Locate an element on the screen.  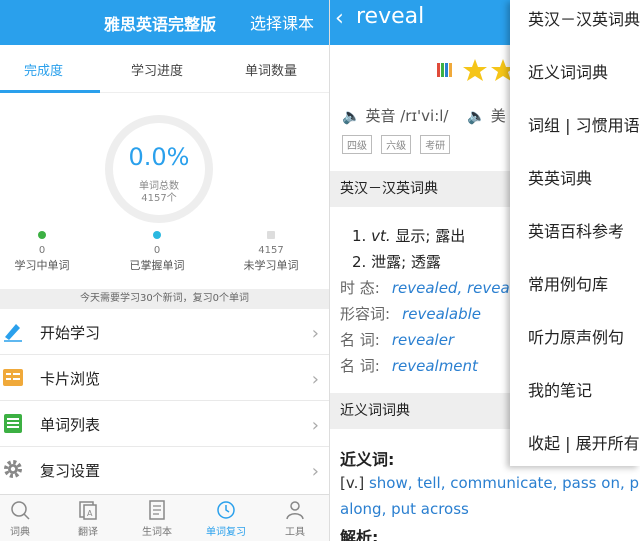
svg-text: A is located at coordinates (90, 513).